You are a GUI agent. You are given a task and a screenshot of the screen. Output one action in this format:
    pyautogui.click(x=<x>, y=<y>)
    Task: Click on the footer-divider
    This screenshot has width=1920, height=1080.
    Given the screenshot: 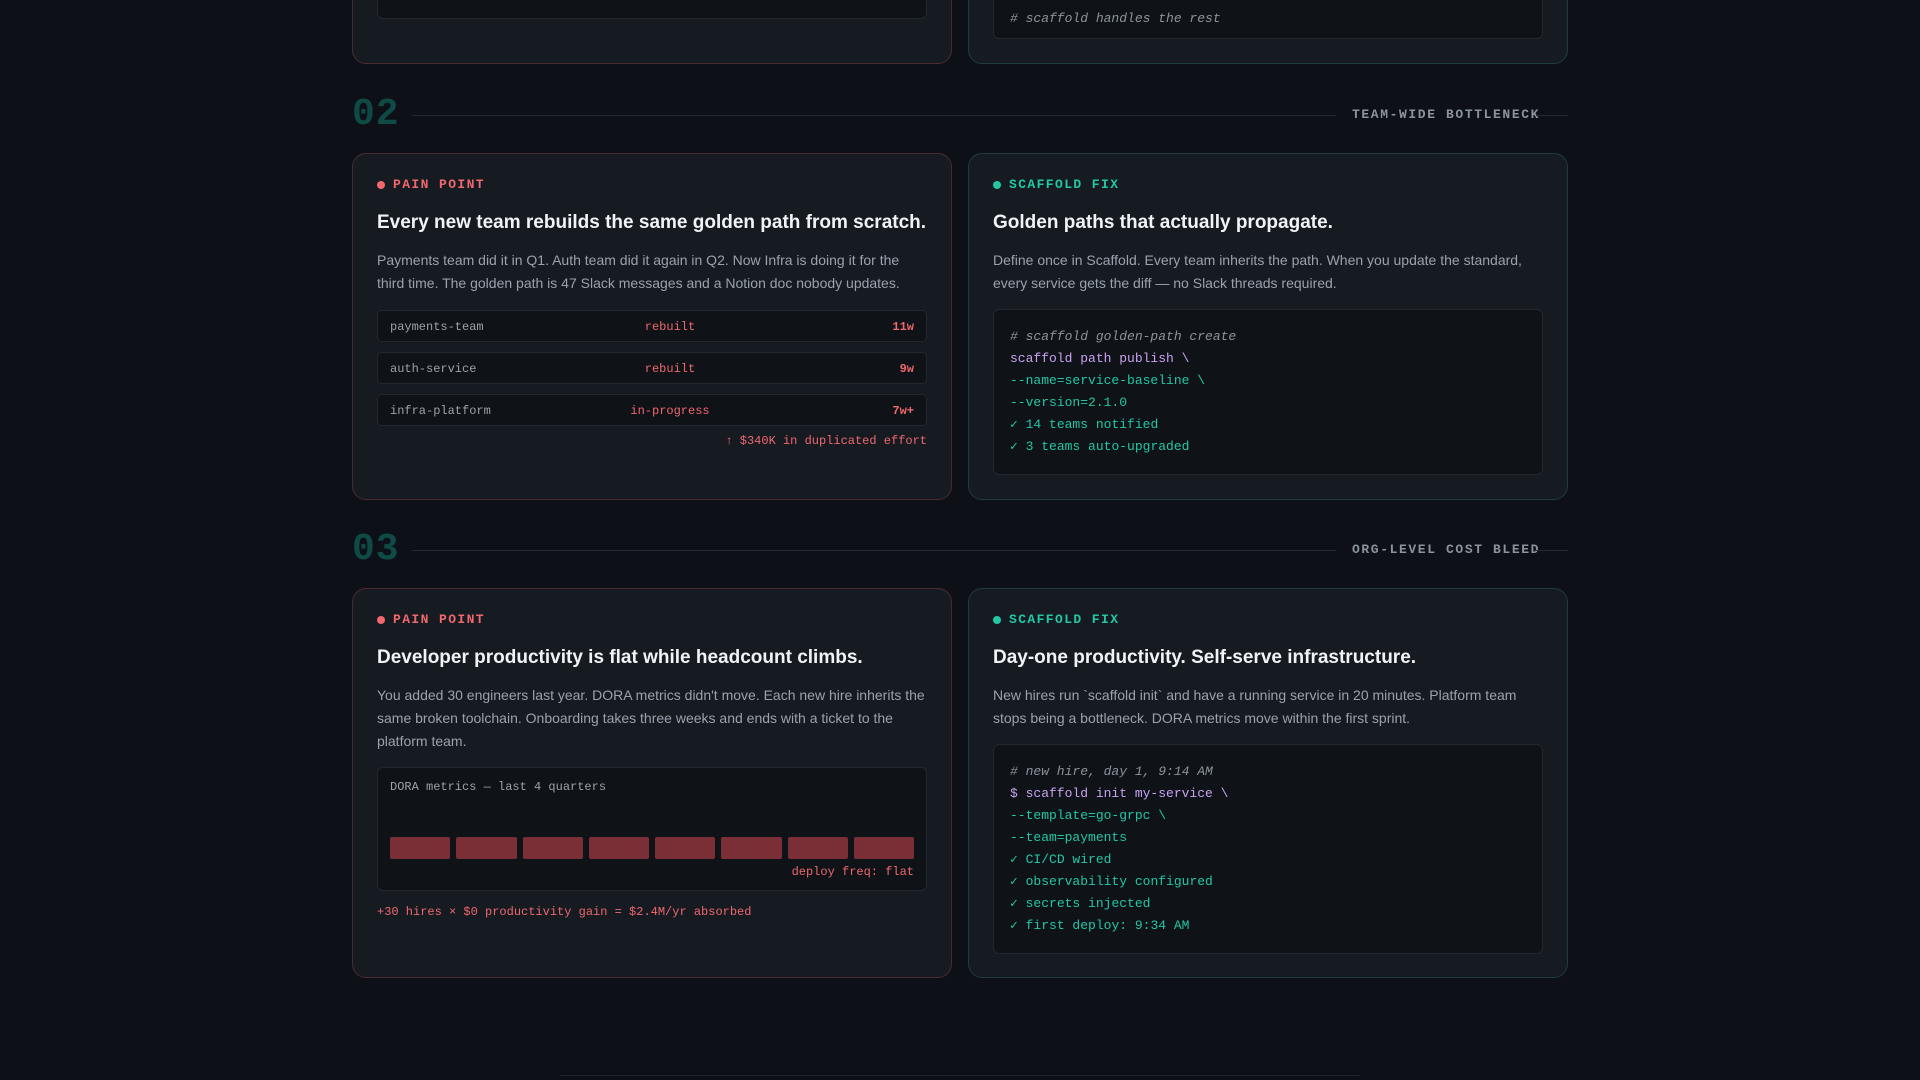 What is the action you would take?
    pyautogui.click(x=960, y=1075)
    